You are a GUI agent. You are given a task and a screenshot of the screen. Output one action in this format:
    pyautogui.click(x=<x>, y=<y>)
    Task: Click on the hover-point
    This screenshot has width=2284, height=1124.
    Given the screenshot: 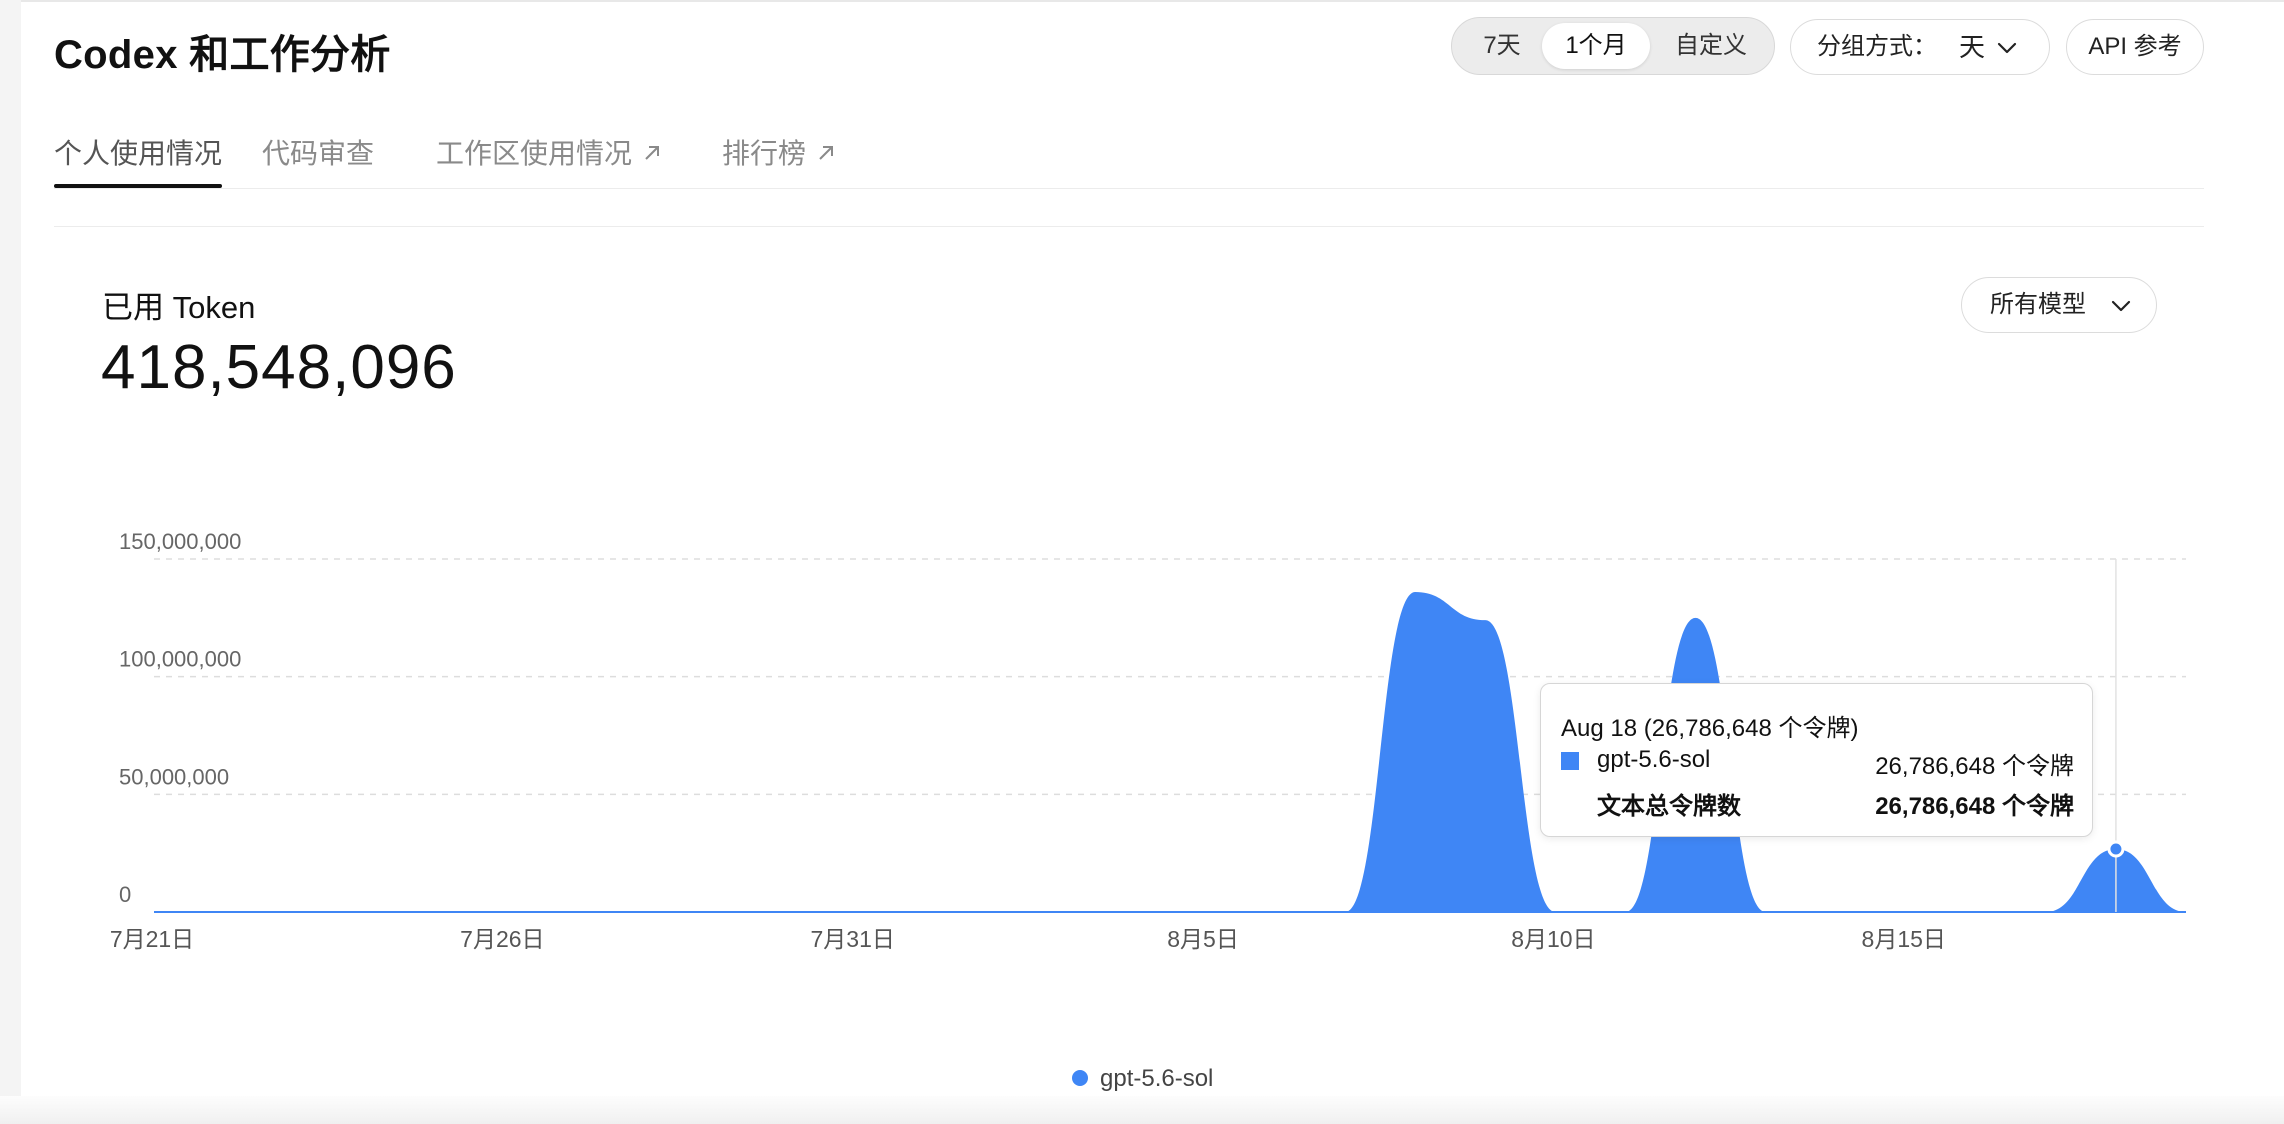 What is the action you would take?
    pyautogui.click(x=2116, y=849)
    